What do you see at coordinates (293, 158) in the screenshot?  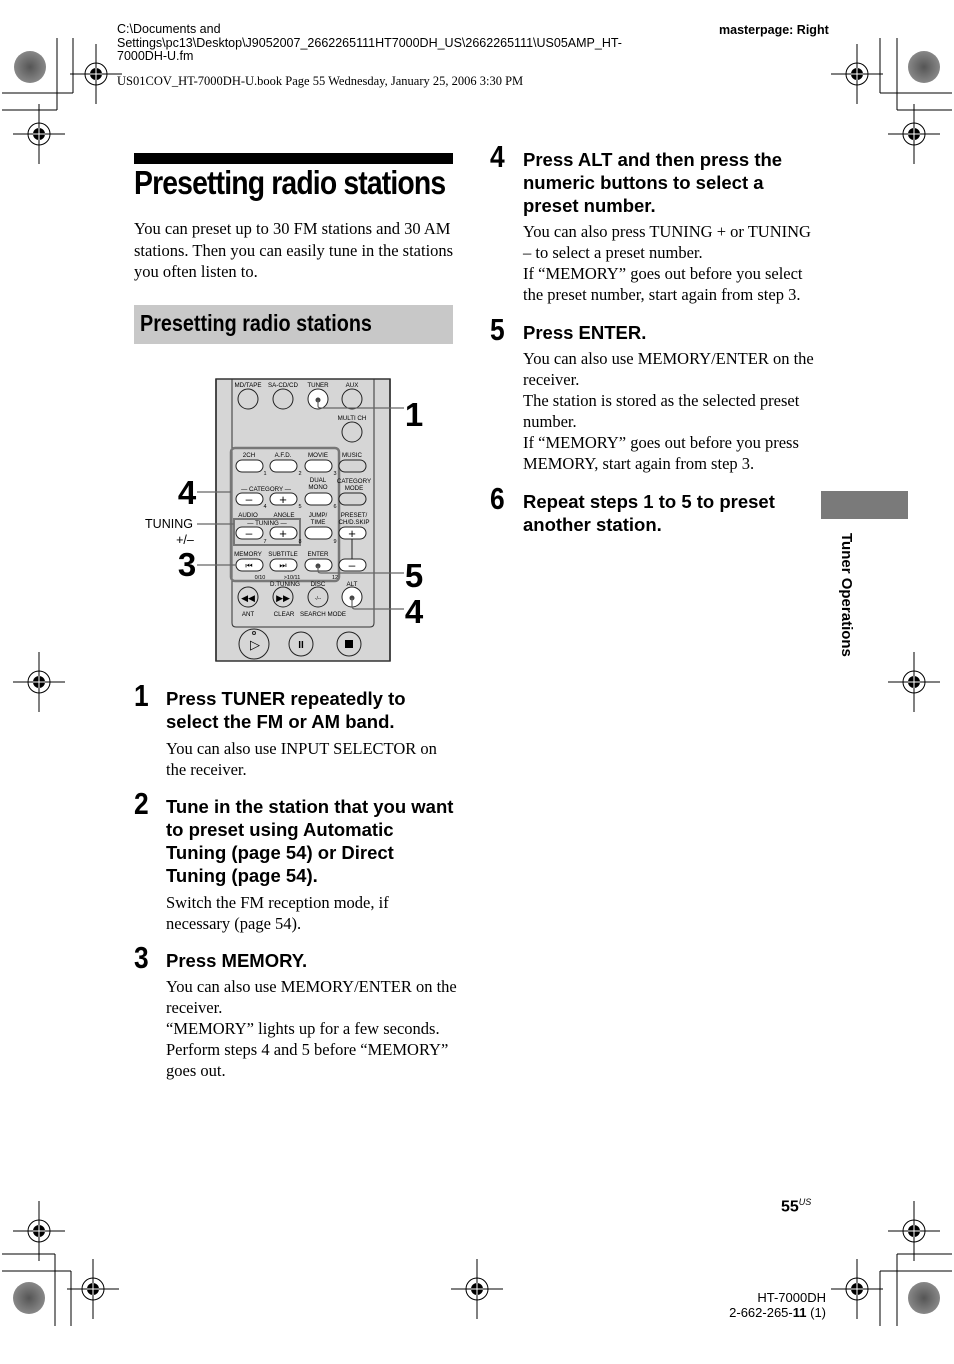 I see `title-rule` at bounding box center [293, 158].